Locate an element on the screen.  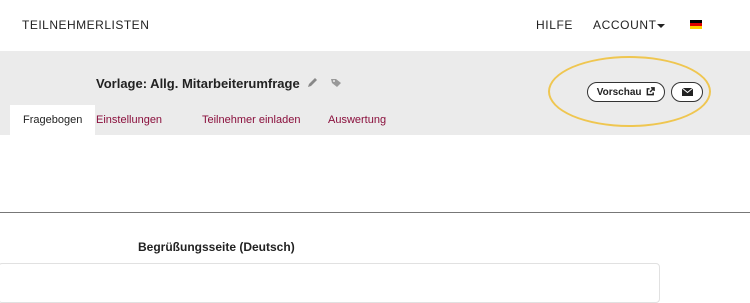
tag-icon is located at coordinates (337, 83).